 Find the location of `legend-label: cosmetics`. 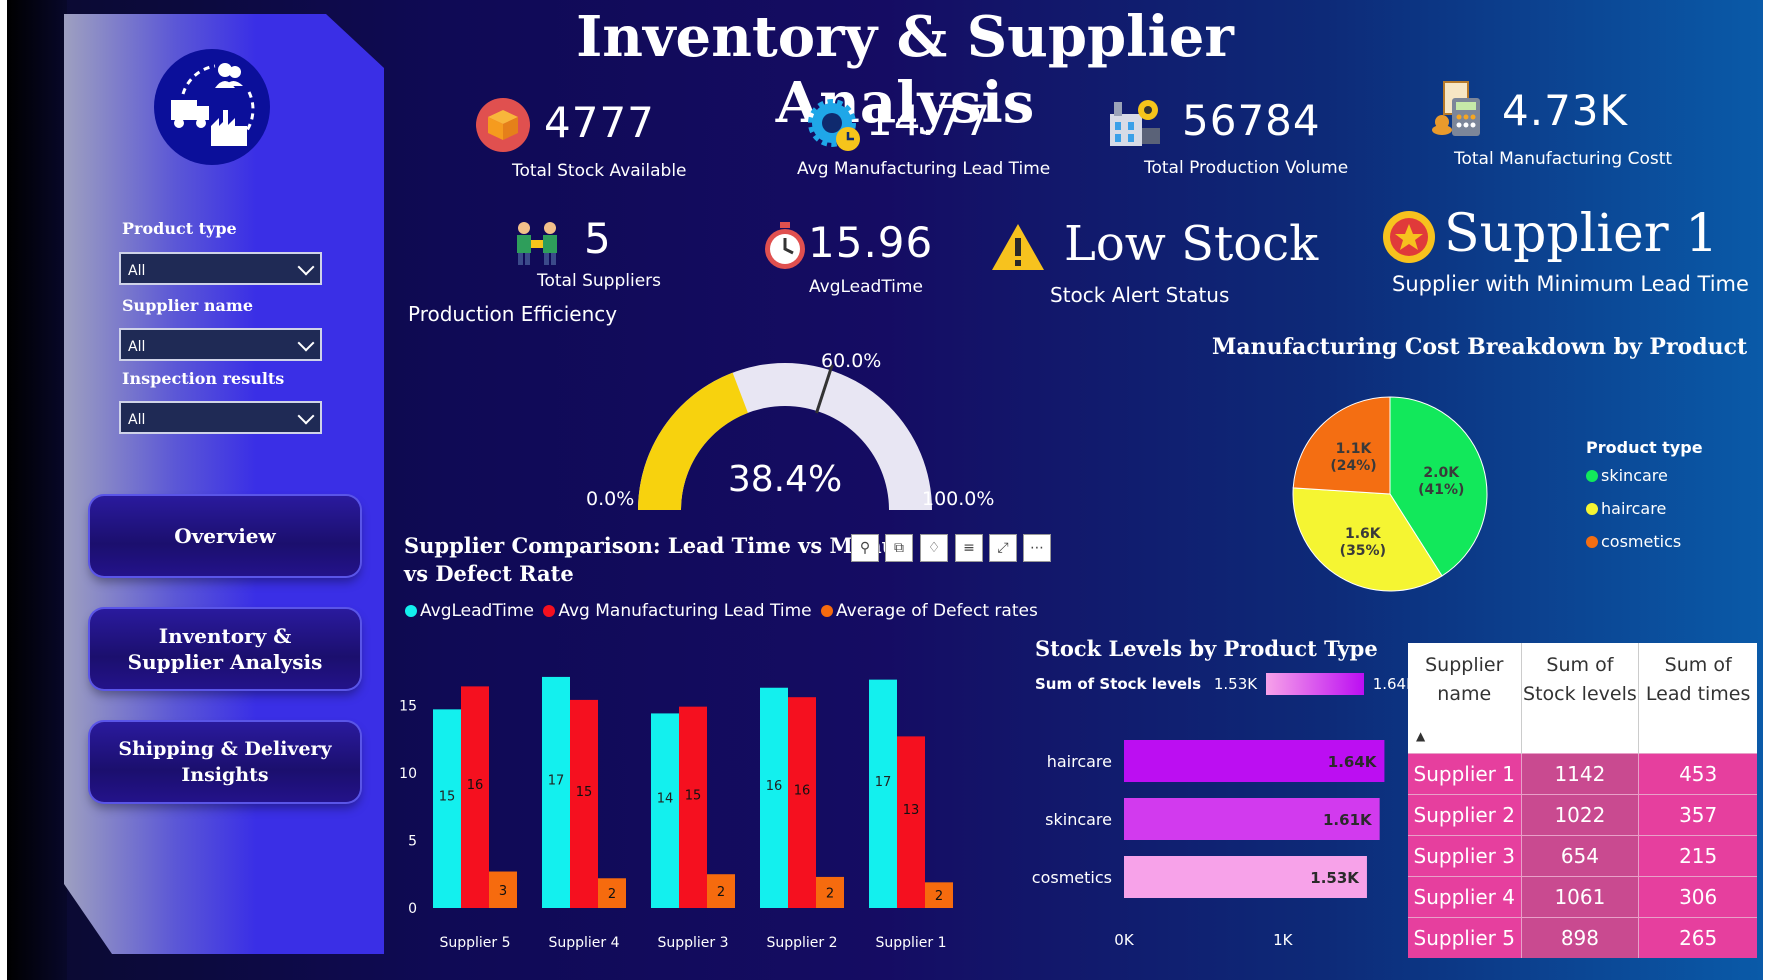

legend-label: cosmetics is located at coordinates (1641, 541).